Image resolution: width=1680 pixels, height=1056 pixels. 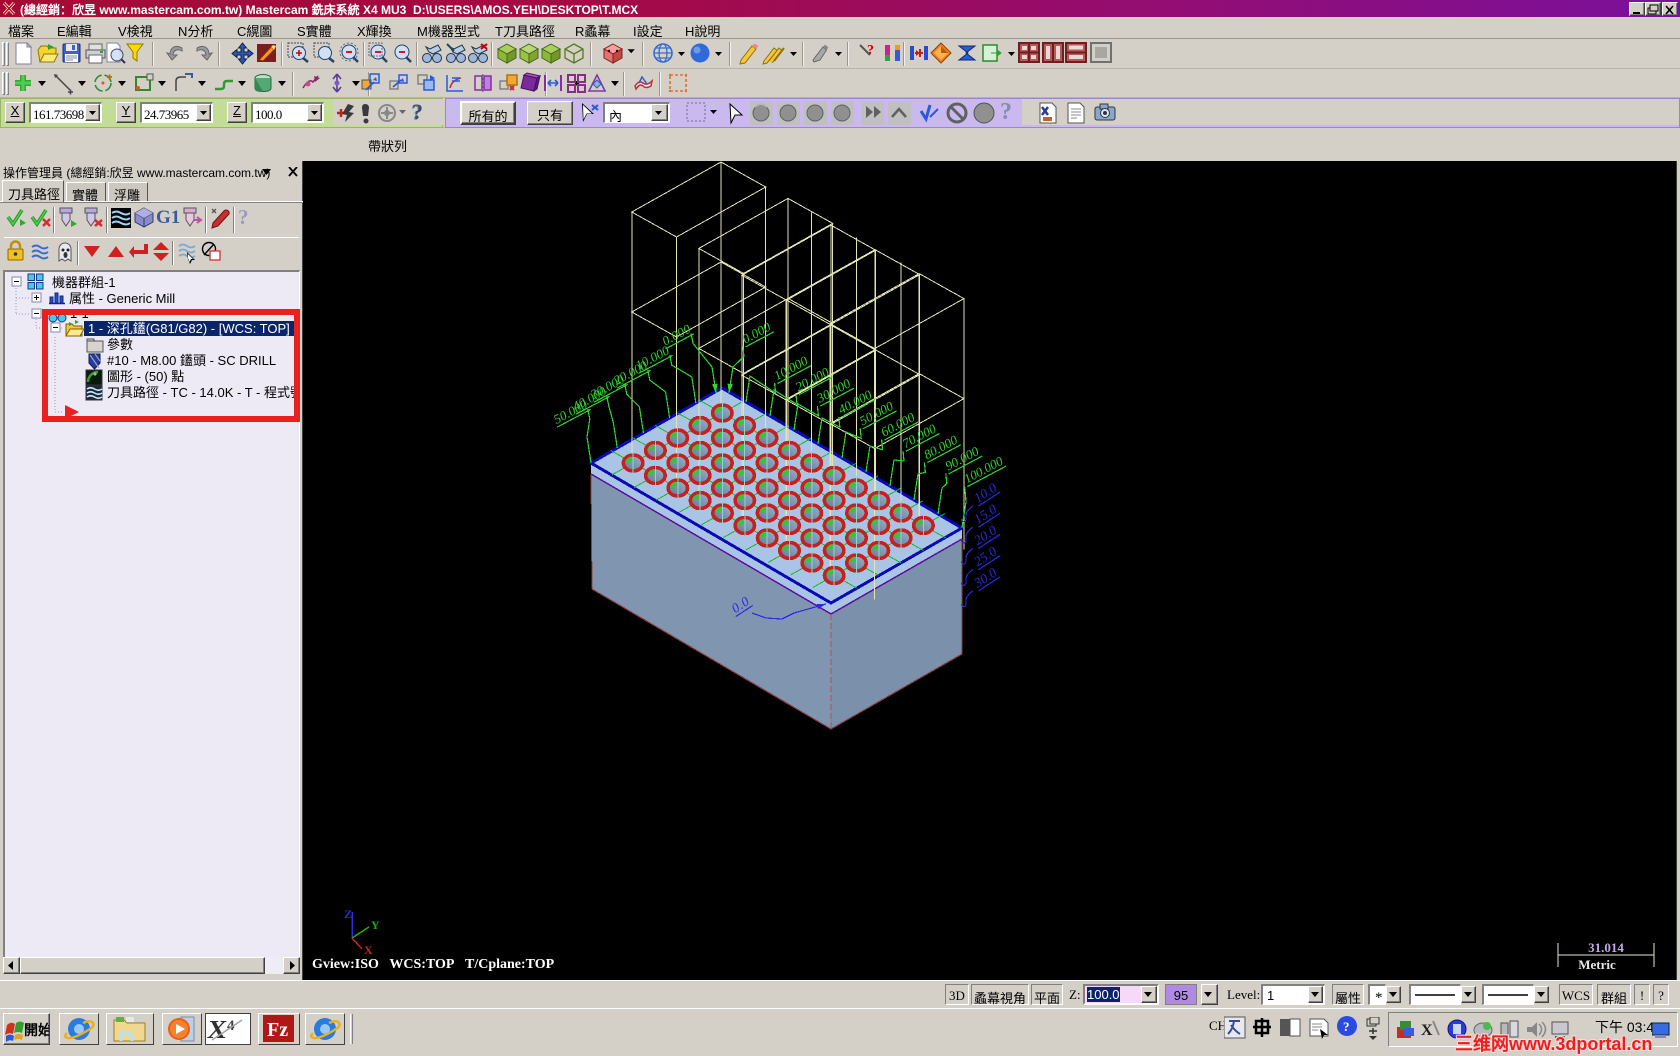 I want to click on svg-text:1 - 深孔鑉(G81/G82) - [WCS: TOP]: 1 - 深孔鑉(G81/G82) - [WCS: TOP] - [TPla, so click(x=194, y=328).